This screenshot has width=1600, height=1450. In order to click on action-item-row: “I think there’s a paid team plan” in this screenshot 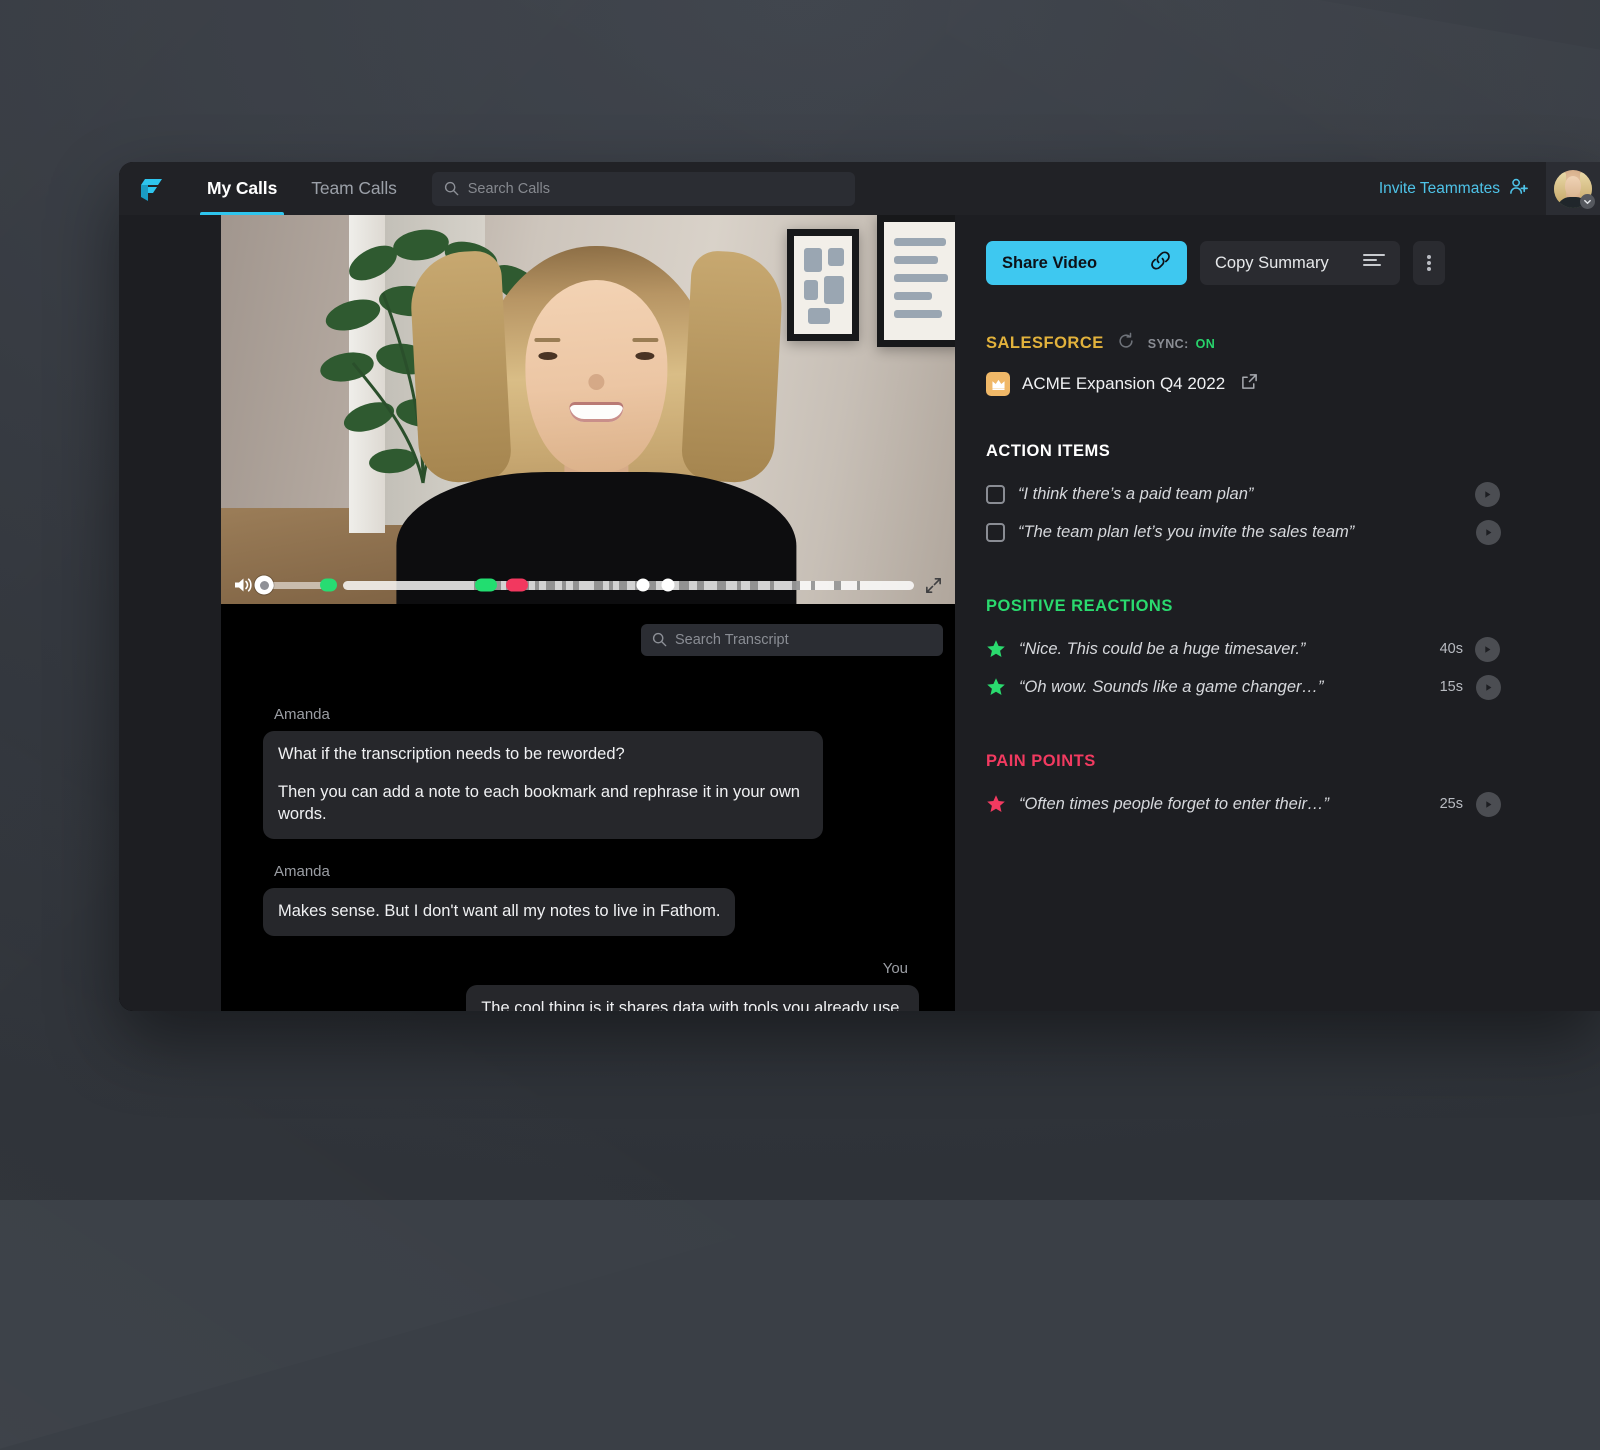, I will do `click(1293, 494)`.